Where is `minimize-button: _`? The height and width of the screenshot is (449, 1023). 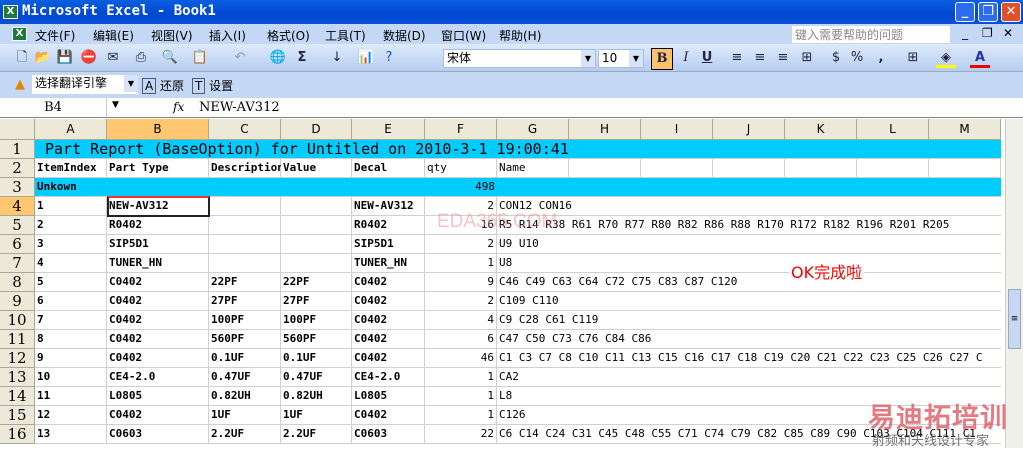
minimize-button: _ is located at coordinates (965, 12).